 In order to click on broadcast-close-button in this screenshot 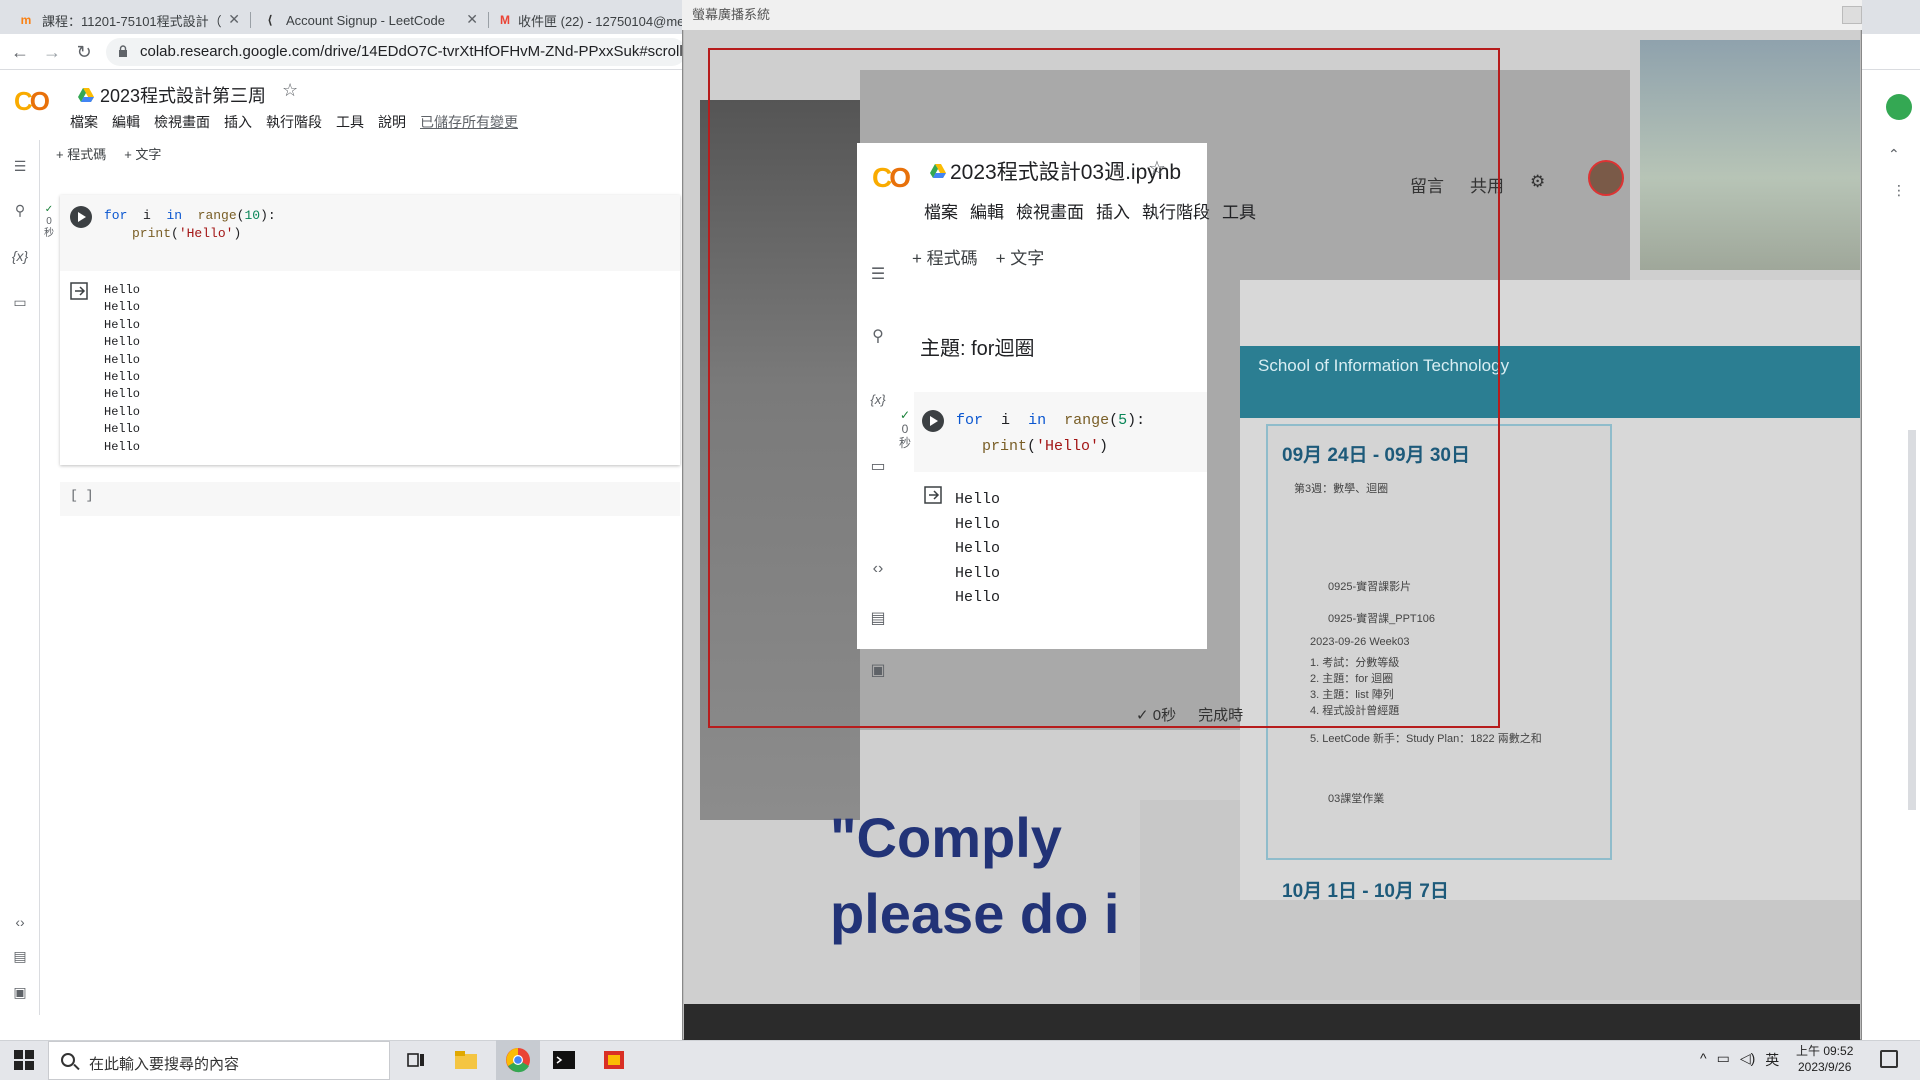, I will do `click(1852, 15)`.